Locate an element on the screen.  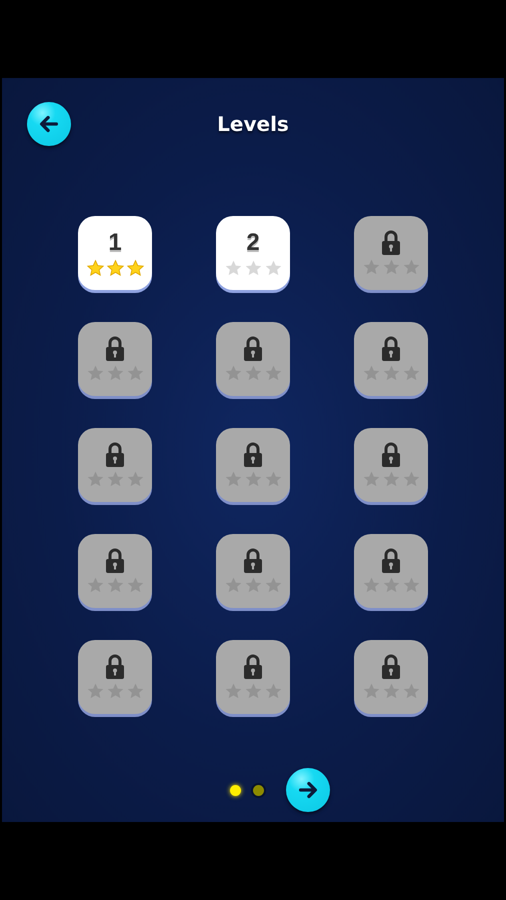
right-arrow-icon is located at coordinates (308, 790).